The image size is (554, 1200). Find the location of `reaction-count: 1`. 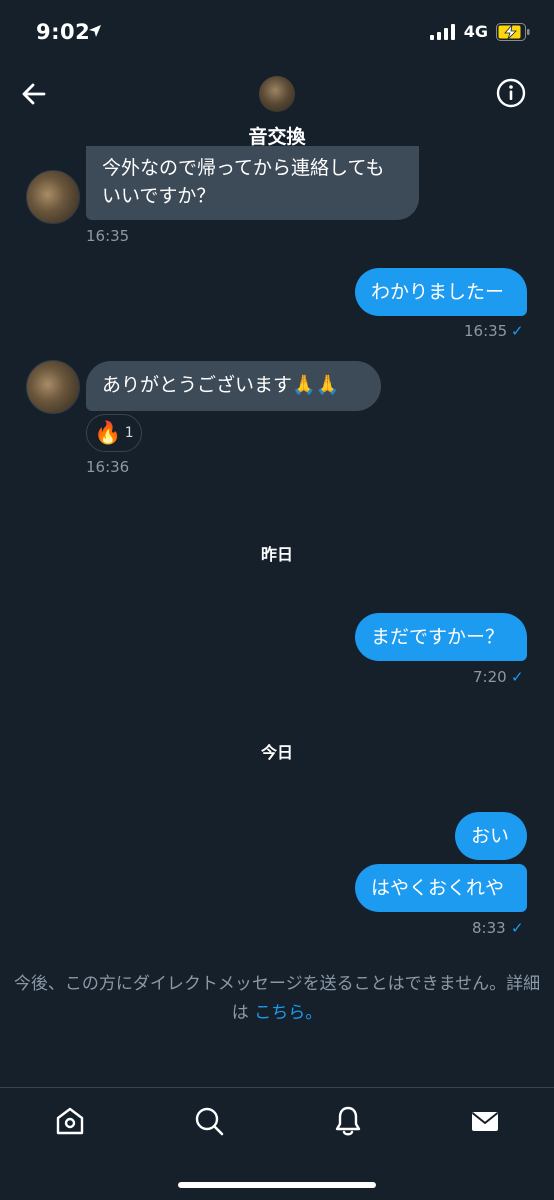

reaction-count: 1 is located at coordinates (129, 433).